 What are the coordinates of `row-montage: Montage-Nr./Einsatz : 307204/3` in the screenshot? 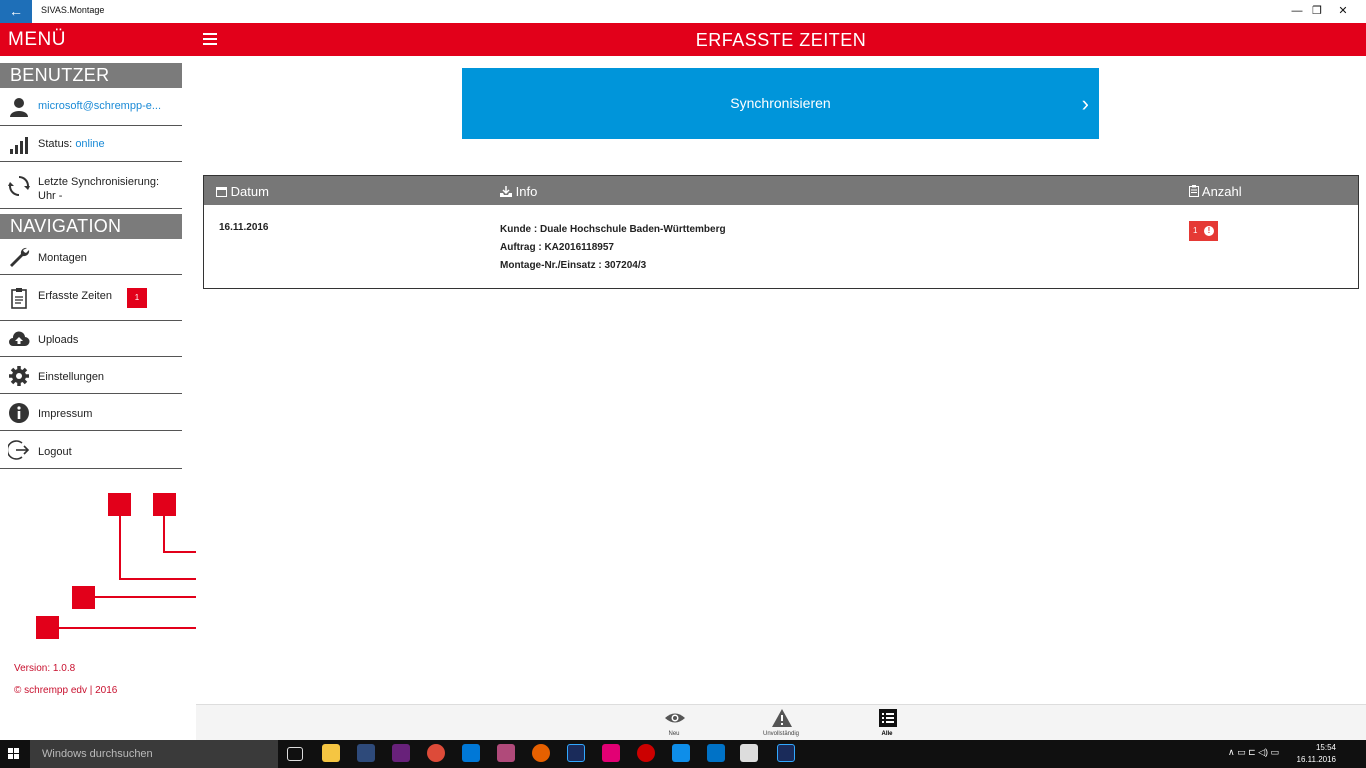 It's located at (573, 265).